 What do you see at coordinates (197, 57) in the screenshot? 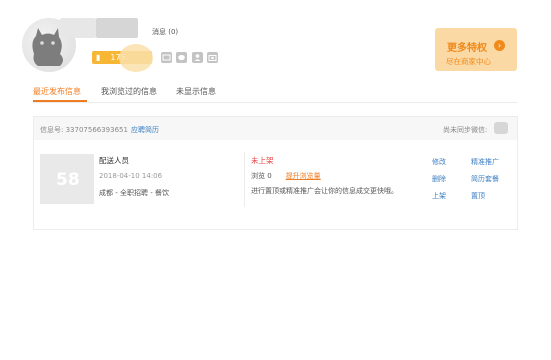
I see `user-icon` at bounding box center [197, 57].